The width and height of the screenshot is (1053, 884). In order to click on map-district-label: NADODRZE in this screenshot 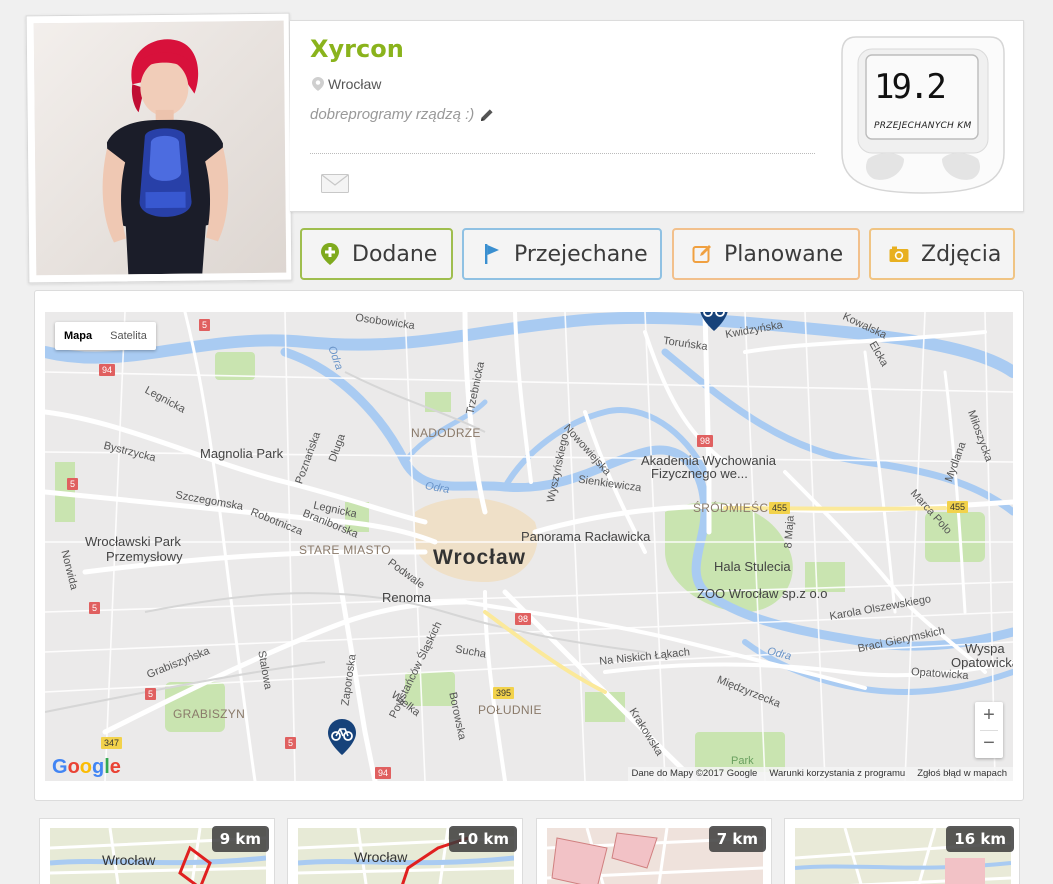, I will do `click(446, 433)`.